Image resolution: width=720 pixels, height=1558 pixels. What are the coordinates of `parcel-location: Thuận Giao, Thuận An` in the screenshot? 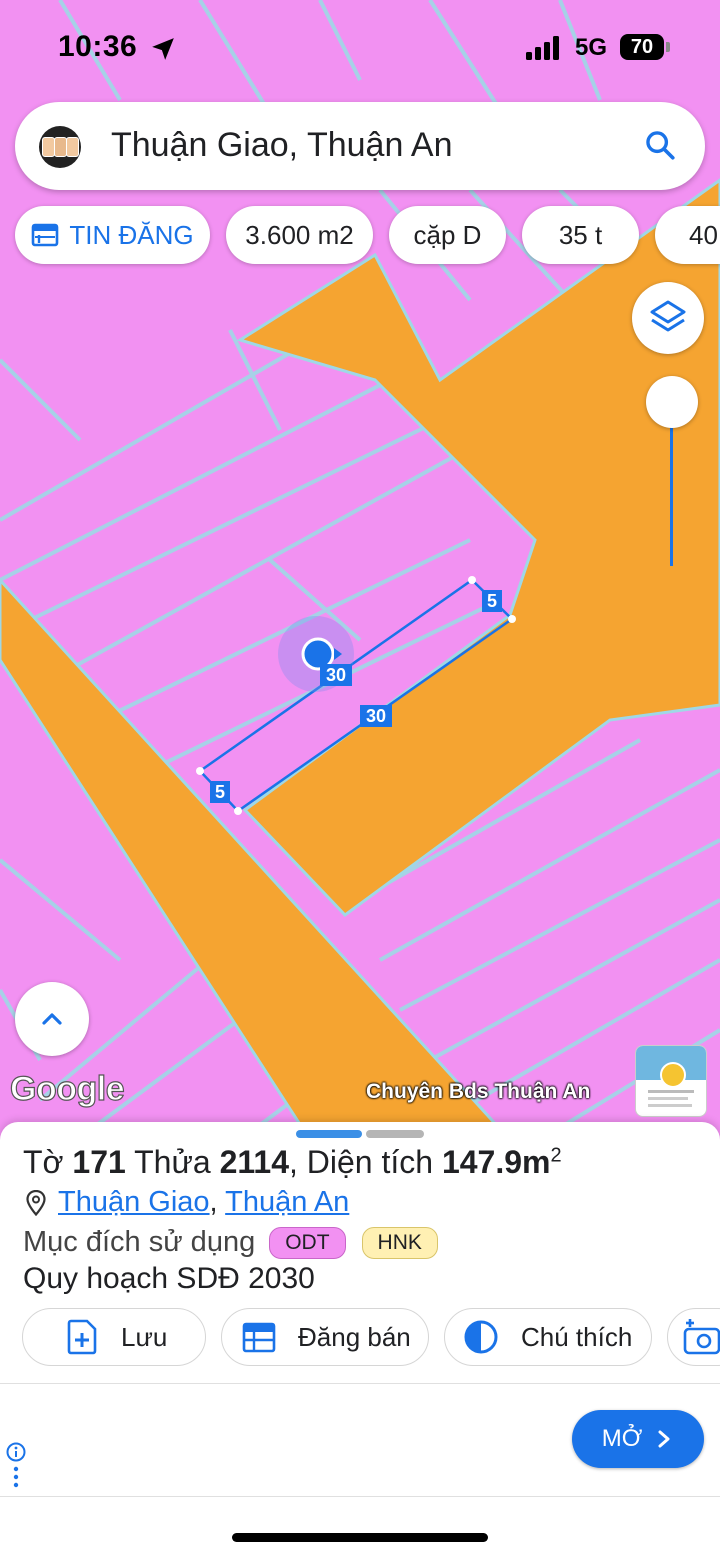 It's located at (187, 1202).